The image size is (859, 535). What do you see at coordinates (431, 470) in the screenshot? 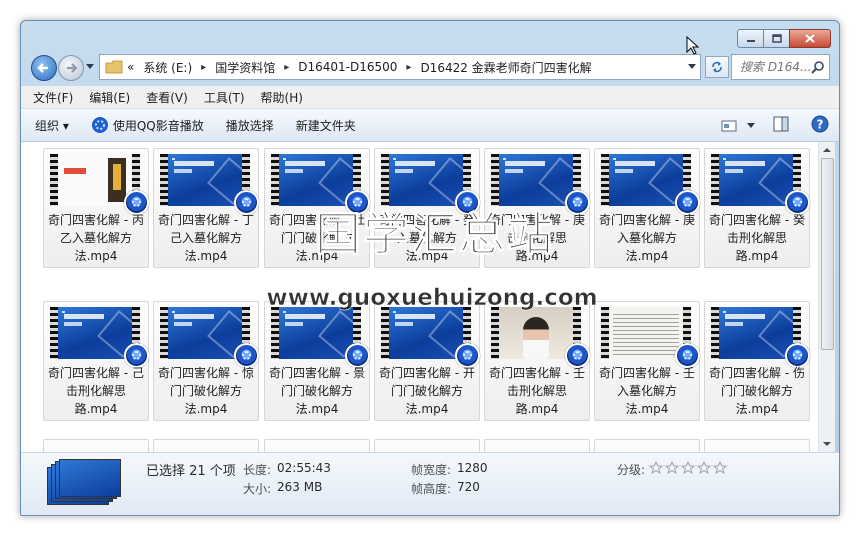
I see `frame-width-label: 帧宽度:` at bounding box center [431, 470].